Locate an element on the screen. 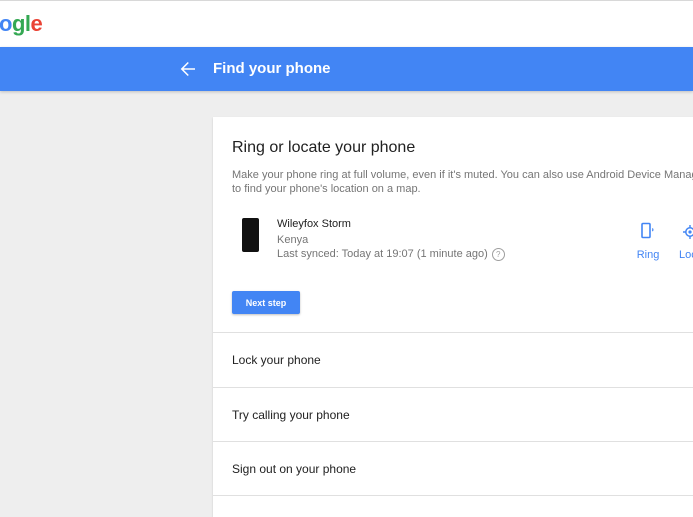  option-try-calling: Try calling your phone is located at coordinates (453, 415).